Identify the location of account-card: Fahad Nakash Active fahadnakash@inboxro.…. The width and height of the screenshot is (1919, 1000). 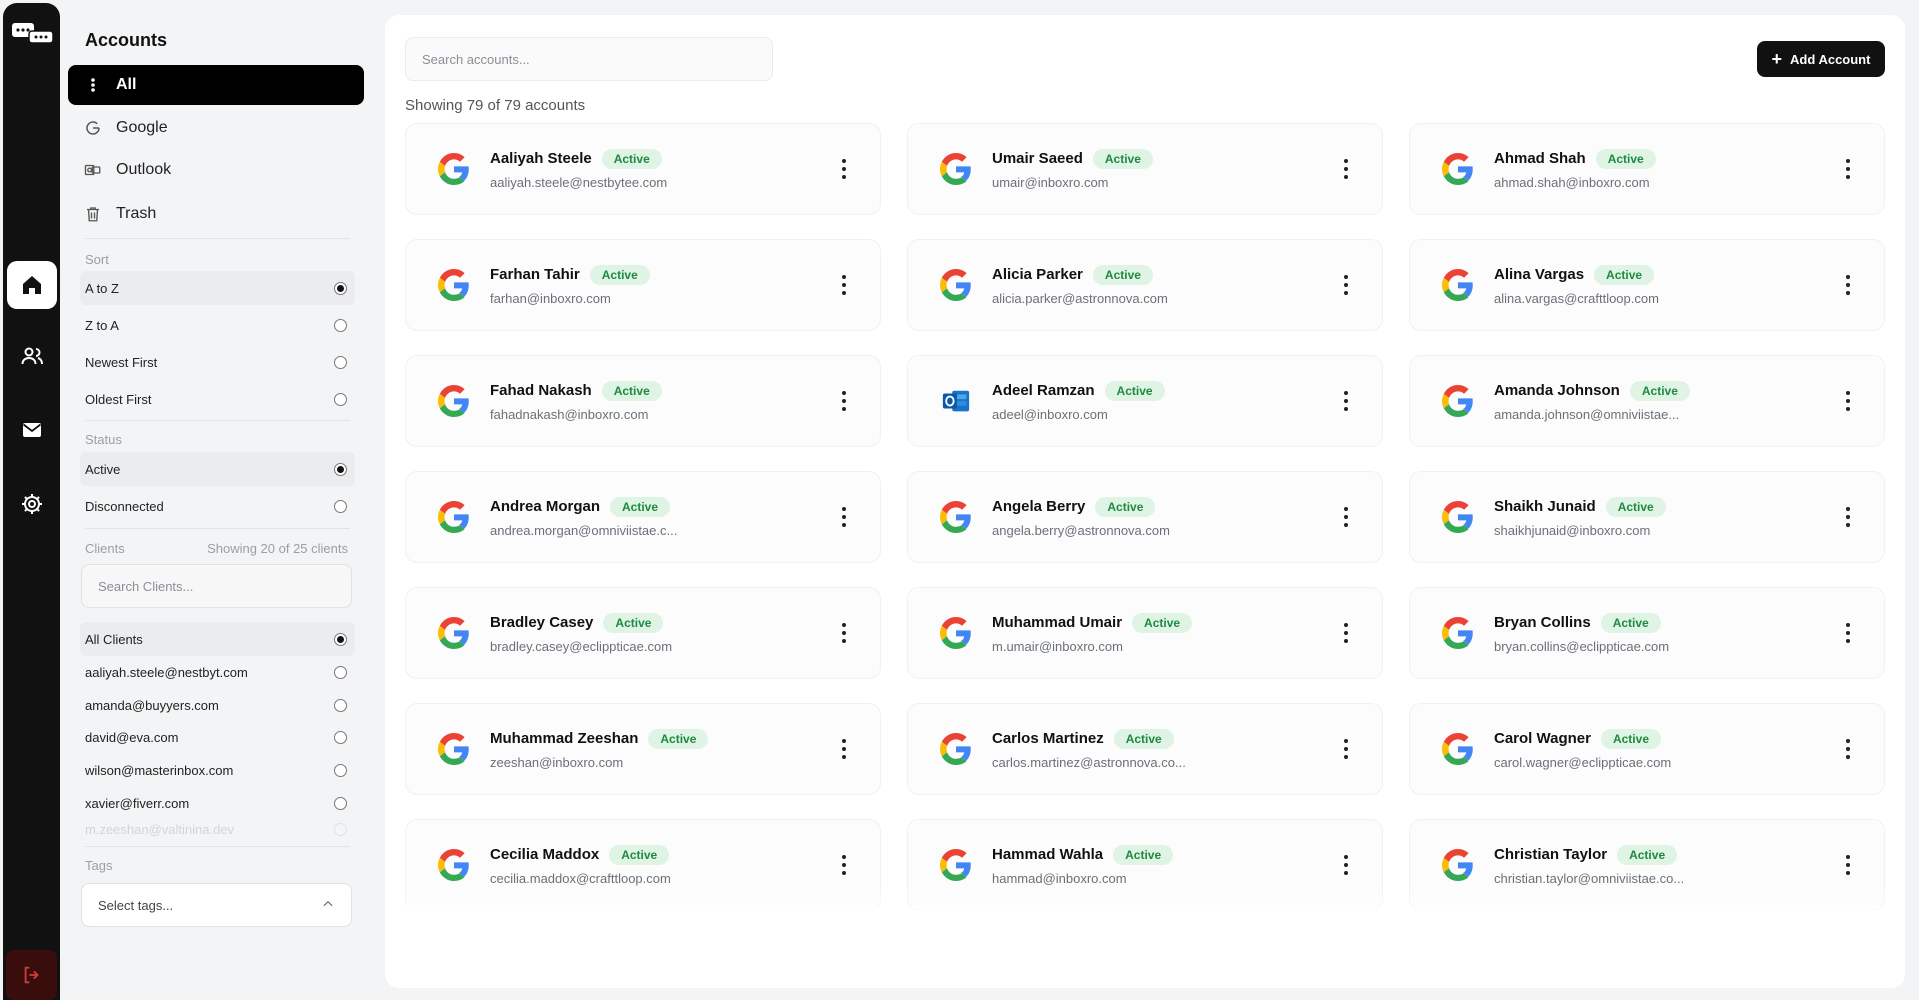
(643, 401).